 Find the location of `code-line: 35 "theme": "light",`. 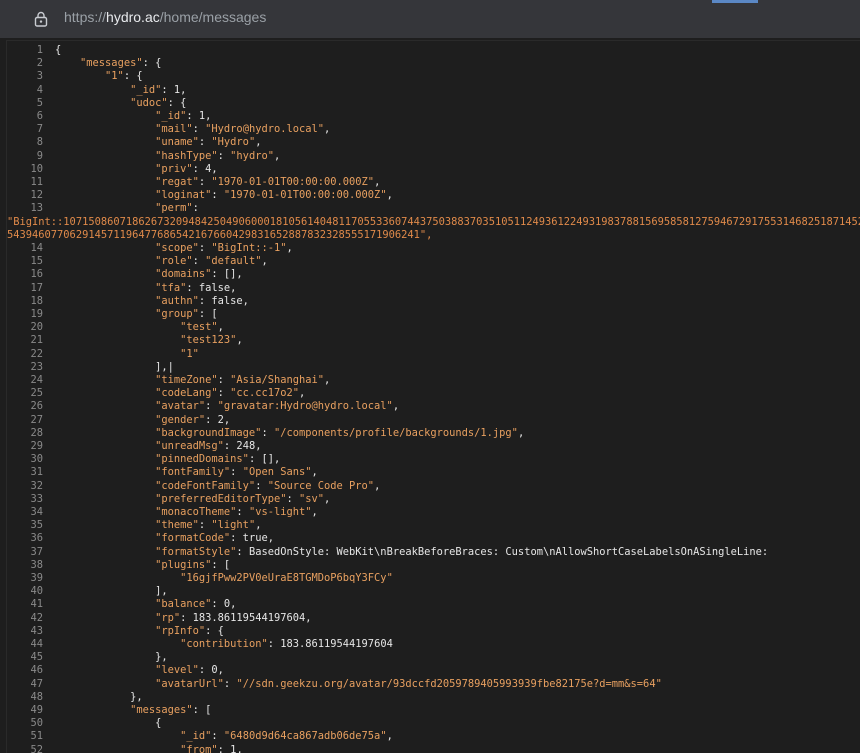

code-line: 35 "theme": "light", is located at coordinates (433, 525).